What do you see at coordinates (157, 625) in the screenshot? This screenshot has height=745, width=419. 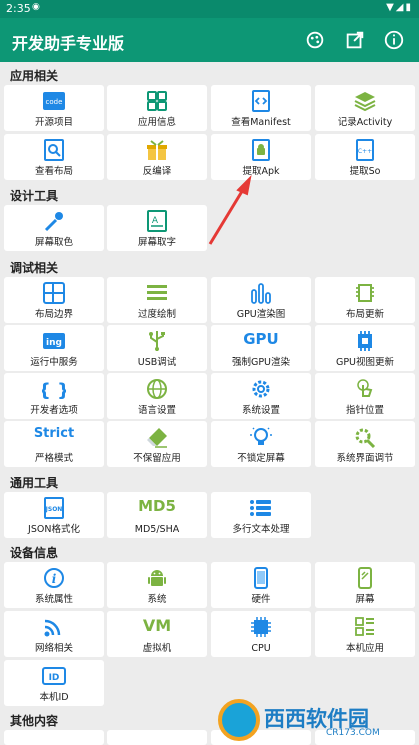 I see `vm-icon: VM` at bounding box center [157, 625].